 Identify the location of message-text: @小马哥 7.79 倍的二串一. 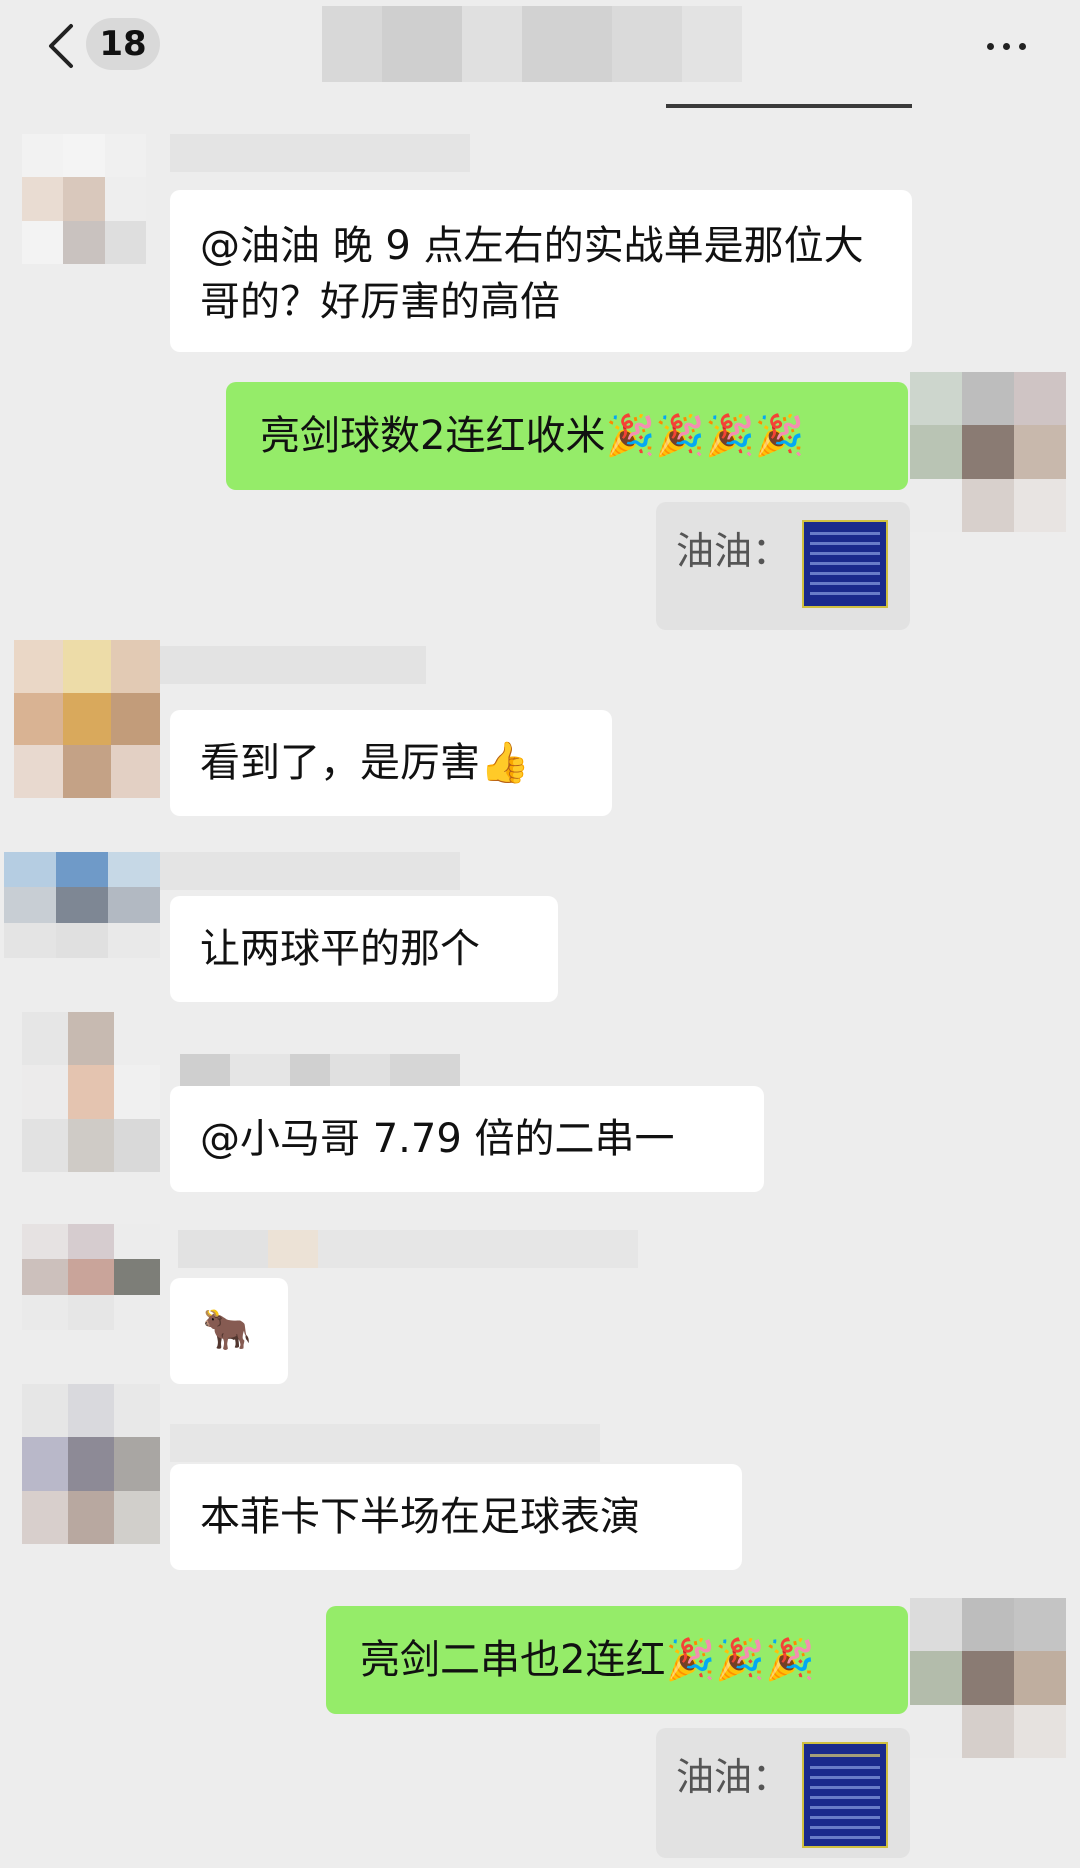
(437, 1139).